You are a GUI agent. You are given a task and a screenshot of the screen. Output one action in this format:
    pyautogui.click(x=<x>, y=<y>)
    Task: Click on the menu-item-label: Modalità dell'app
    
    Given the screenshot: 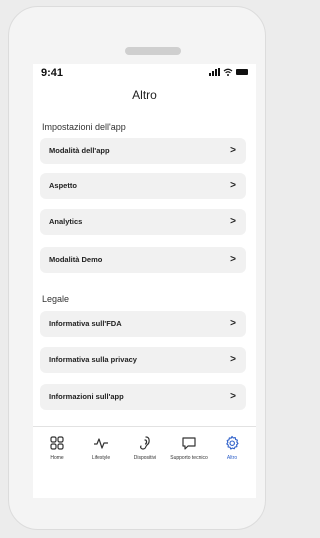 What is the action you would take?
    pyautogui.click(x=79, y=150)
    